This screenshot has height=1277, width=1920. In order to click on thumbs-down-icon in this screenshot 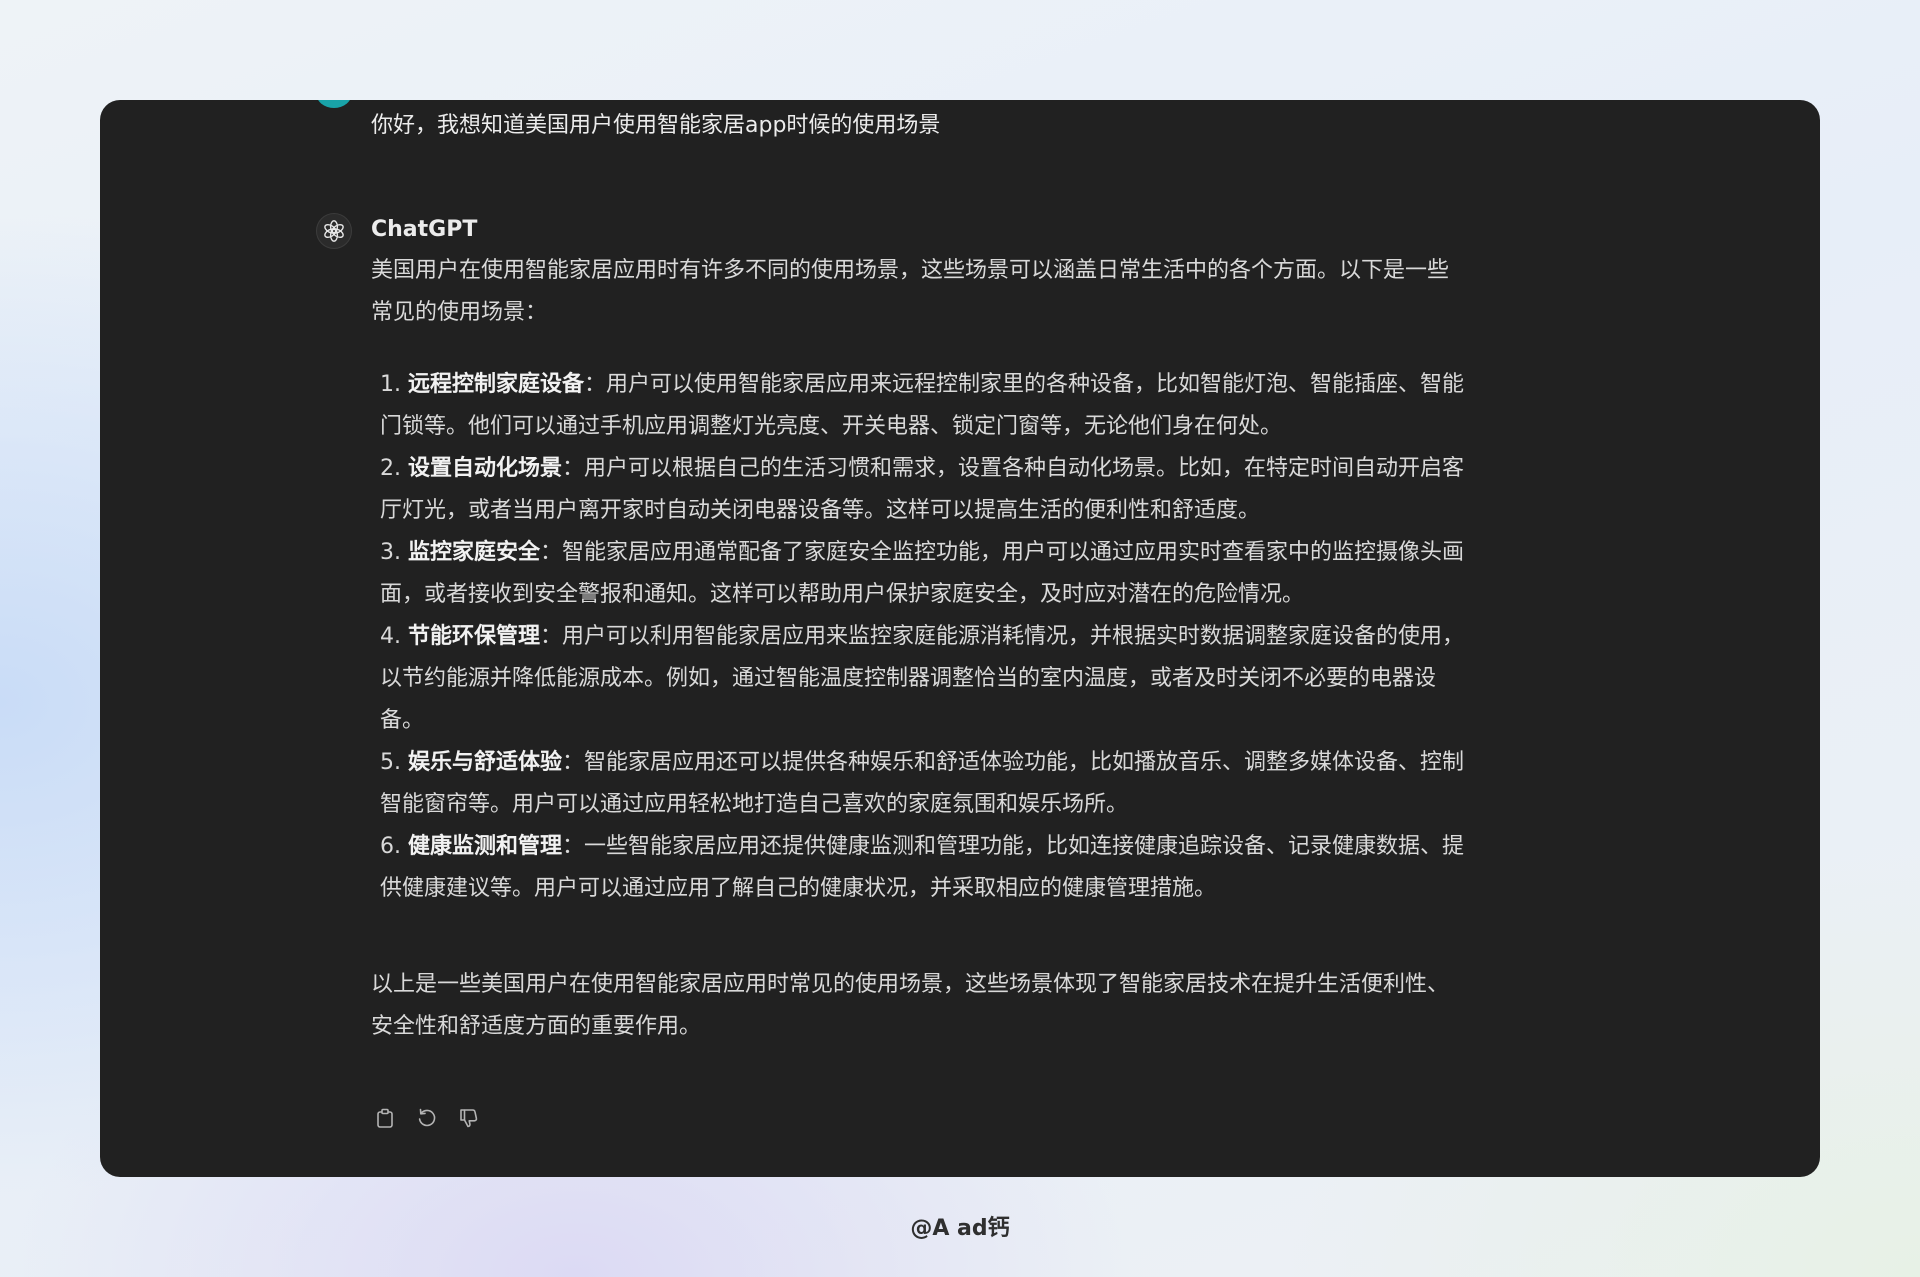, I will do `click(469, 1118)`.